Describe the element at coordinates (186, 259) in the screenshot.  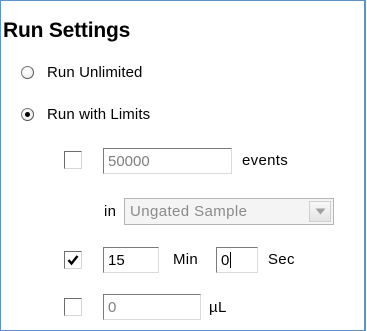
I see `minutes-label: Min` at that location.